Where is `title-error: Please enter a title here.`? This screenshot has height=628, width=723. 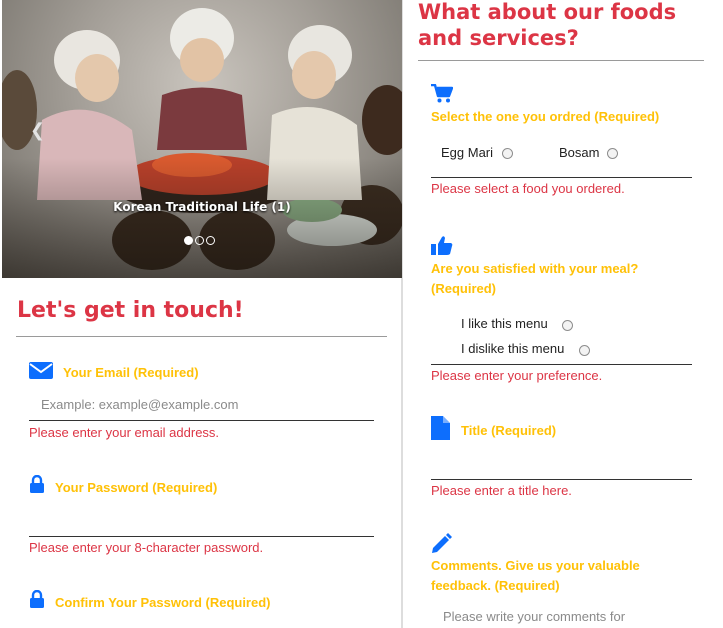 title-error: Please enter a title here. is located at coordinates (501, 490).